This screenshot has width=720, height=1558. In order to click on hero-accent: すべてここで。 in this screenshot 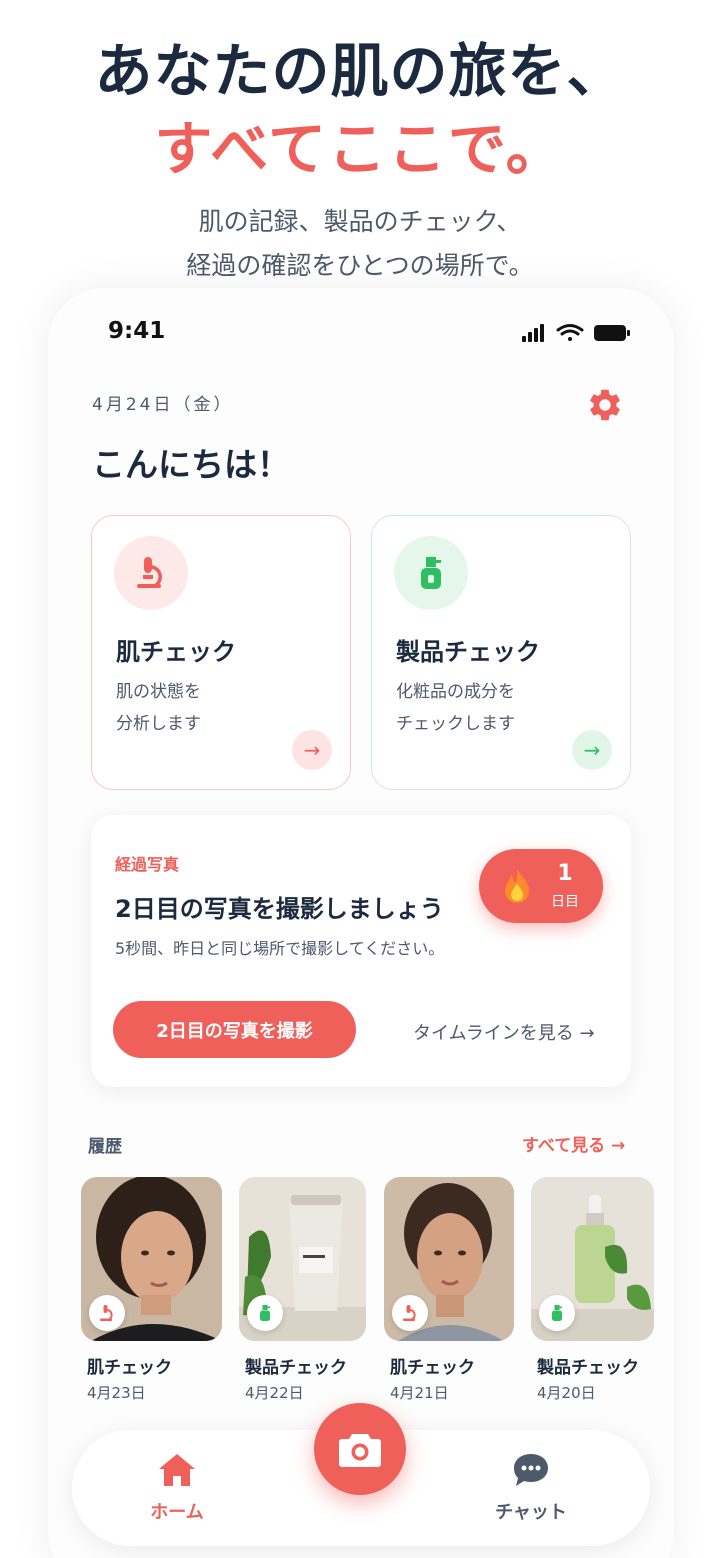, I will do `click(360, 149)`.